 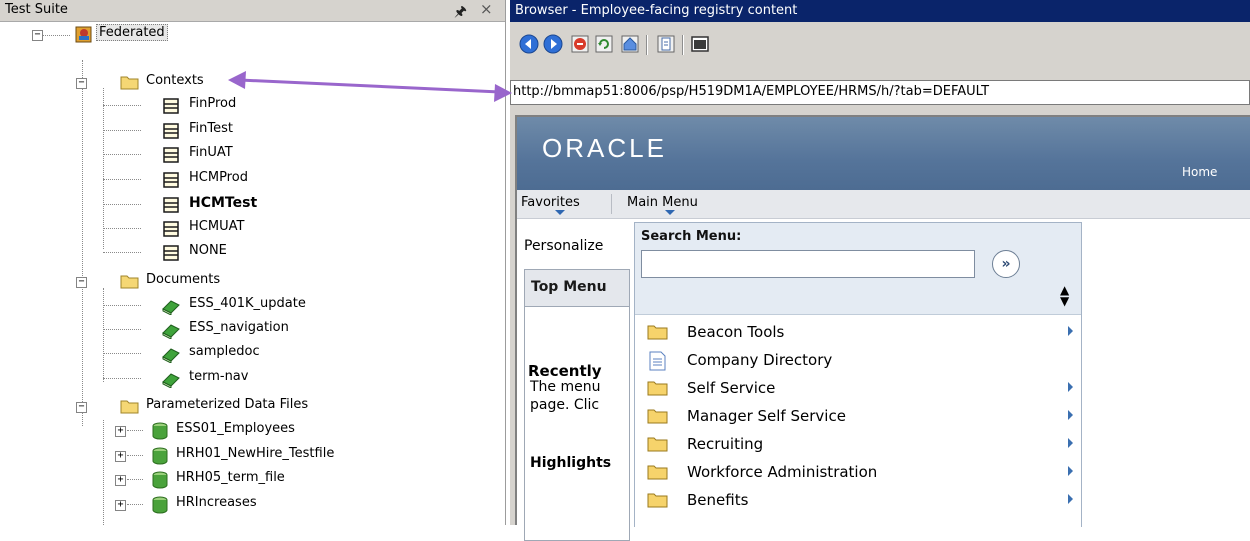 I want to click on highlights-heading: Highlights, so click(x=571, y=463).